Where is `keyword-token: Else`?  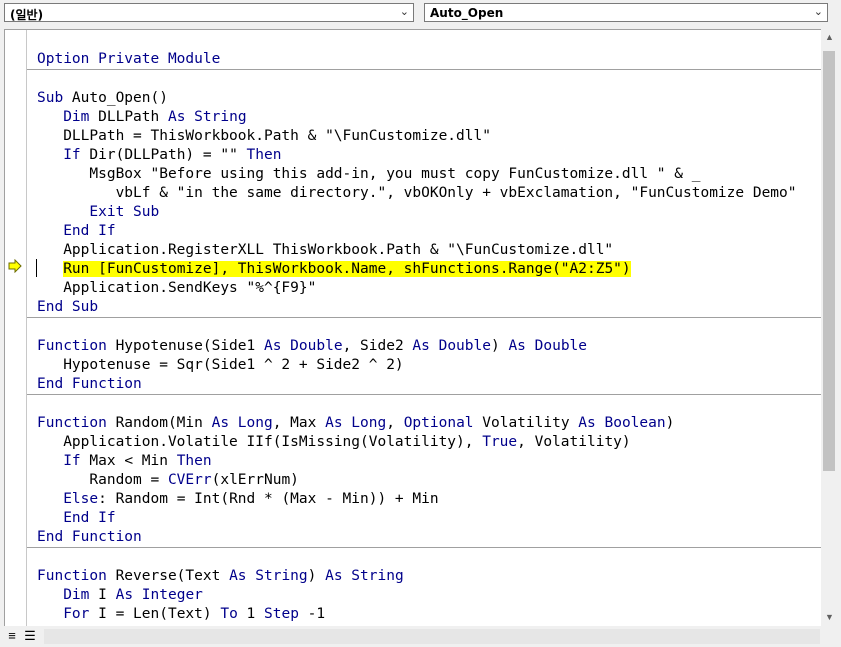 keyword-token: Else is located at coordinates (81, 499).